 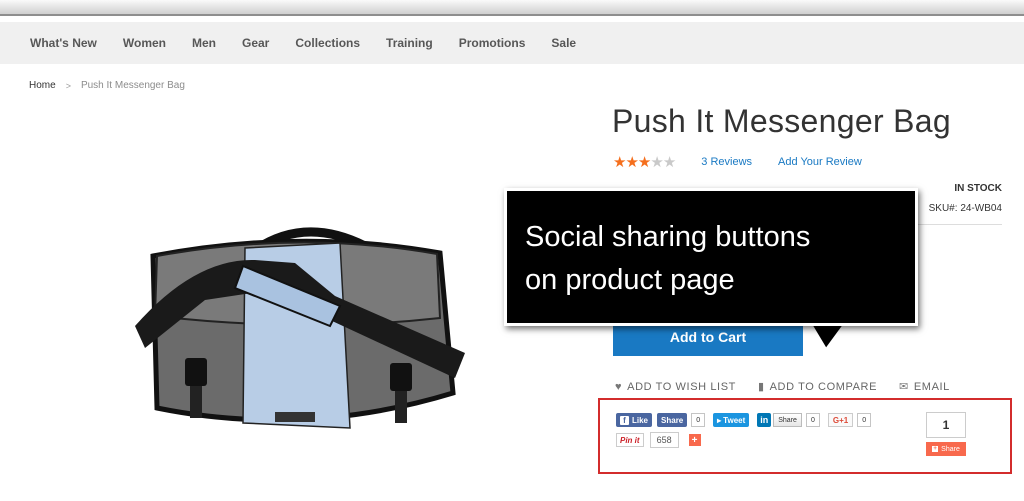 What do you see at coordinates (640, 420) in the screenshot?
I see `facebook-like-label: Like` at bounding box center [640, 420].